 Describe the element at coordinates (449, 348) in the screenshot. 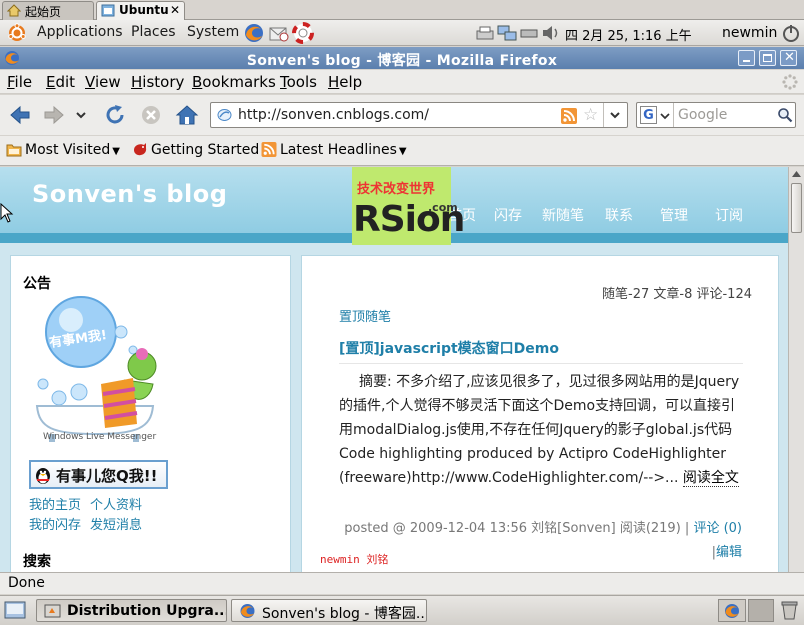

I see `post-title-link: [置顶]javascript模态窗口Demo` at that location.